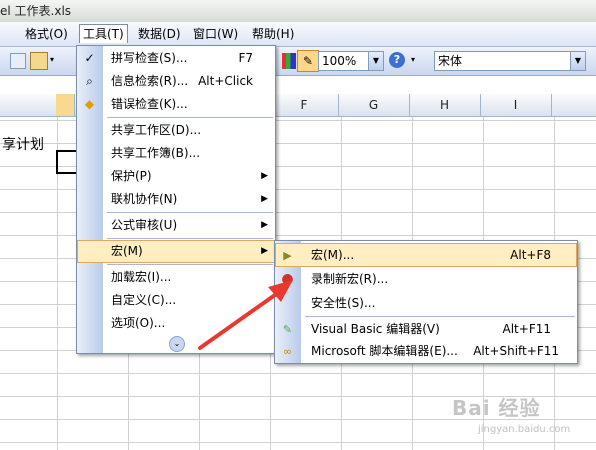  Describe the element at coordinates (496, 408) in the screenshot. I see `watermark-logo: Bai 经验` at that location.